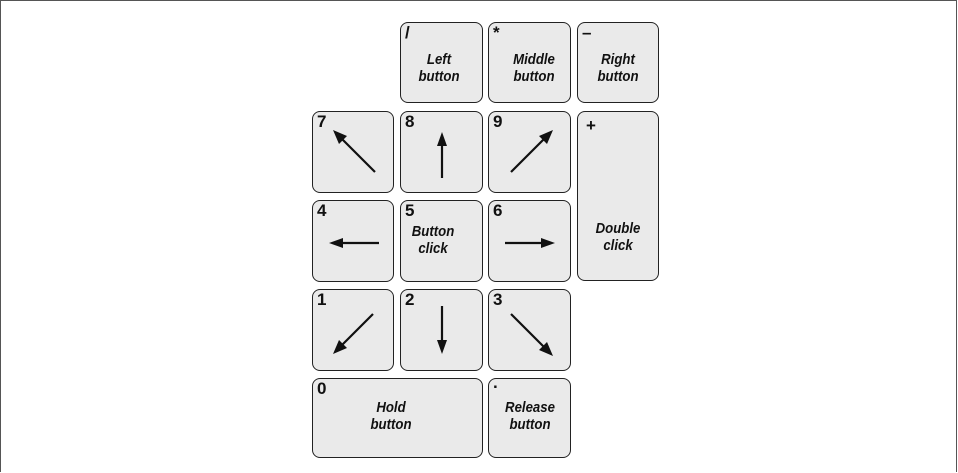  Describe the element at coordinates (495, 382) in the screenshot. I see `key-symbol: .` at that location.